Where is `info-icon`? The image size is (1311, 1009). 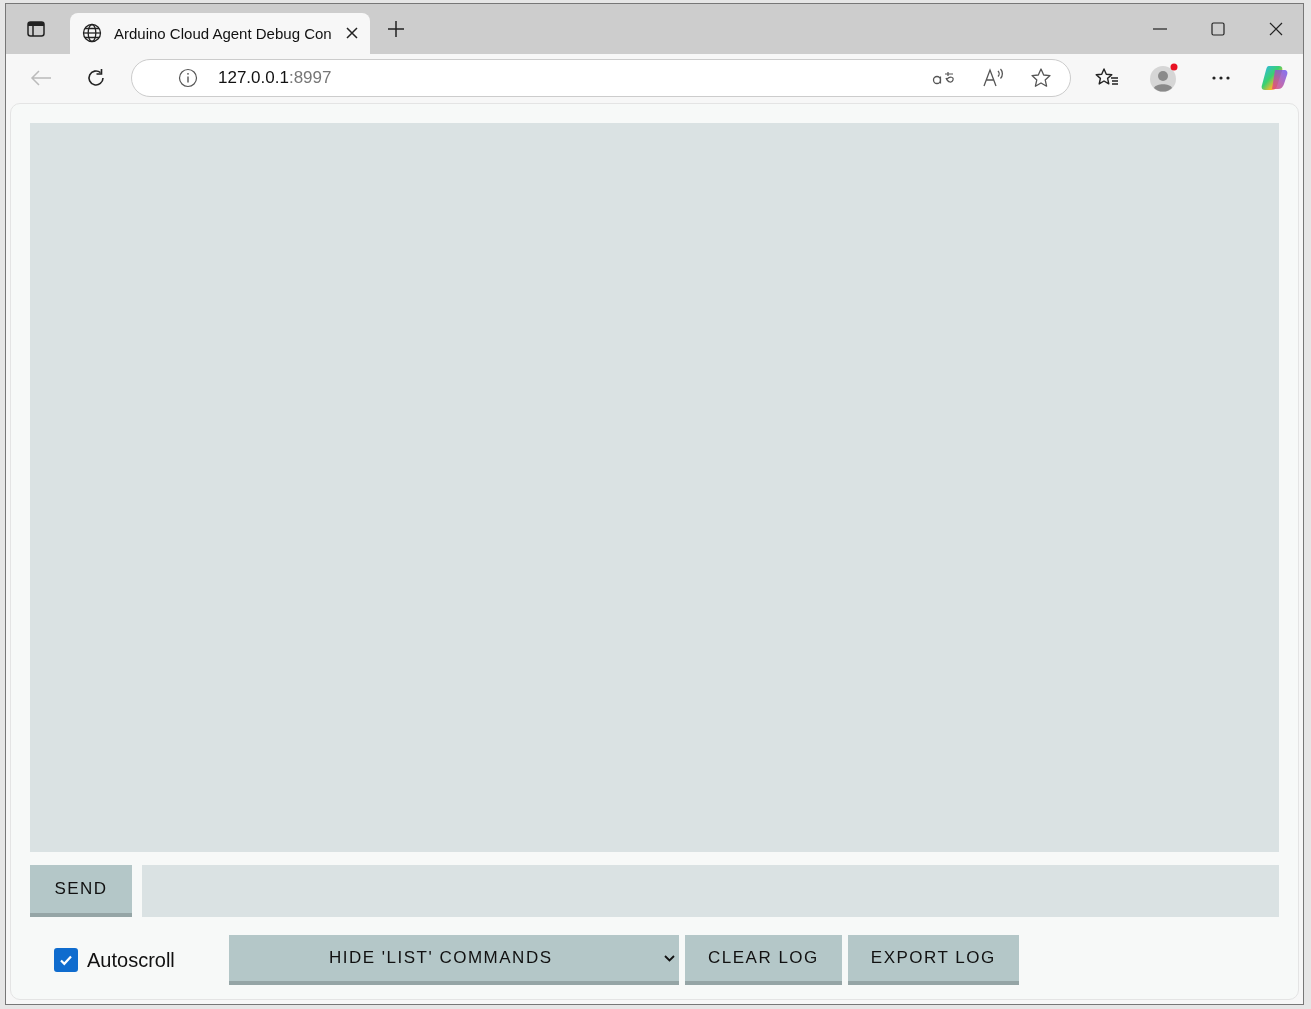
info-icon is located at coordinates (188, 78).